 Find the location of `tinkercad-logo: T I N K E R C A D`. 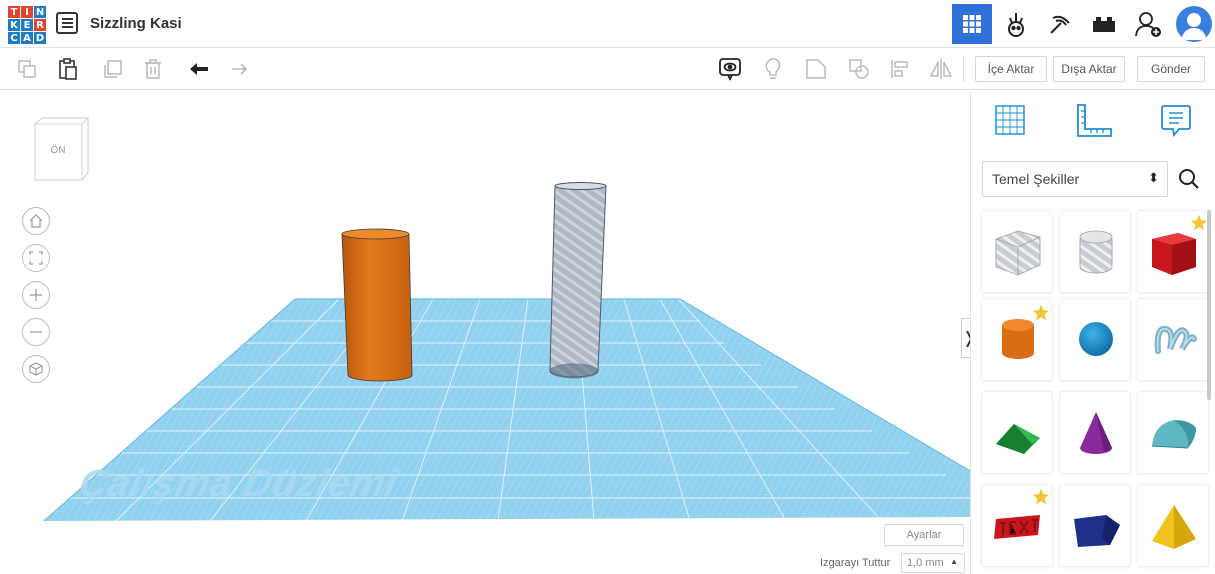

tinkercad-logo: T I N K E R C A D is located at coordinates (27, 25).